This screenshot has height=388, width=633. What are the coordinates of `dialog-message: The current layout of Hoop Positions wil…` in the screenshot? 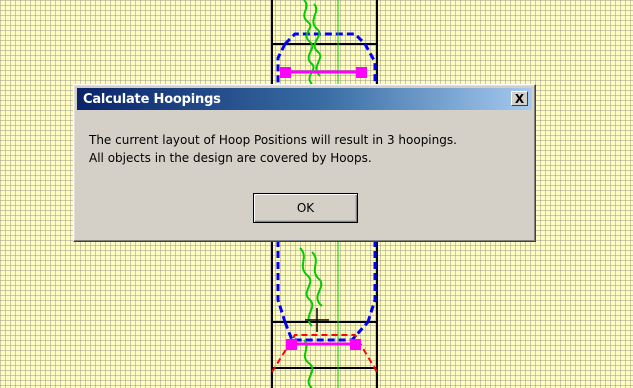 It's located at (309, 149).